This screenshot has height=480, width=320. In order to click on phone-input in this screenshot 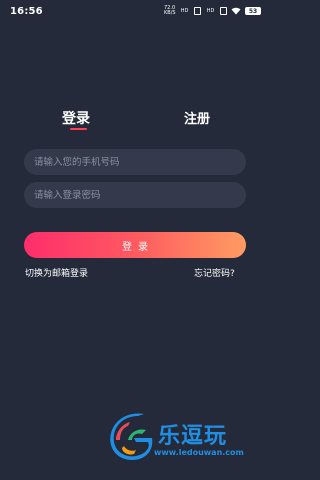, I will do `click(135, 162)`.